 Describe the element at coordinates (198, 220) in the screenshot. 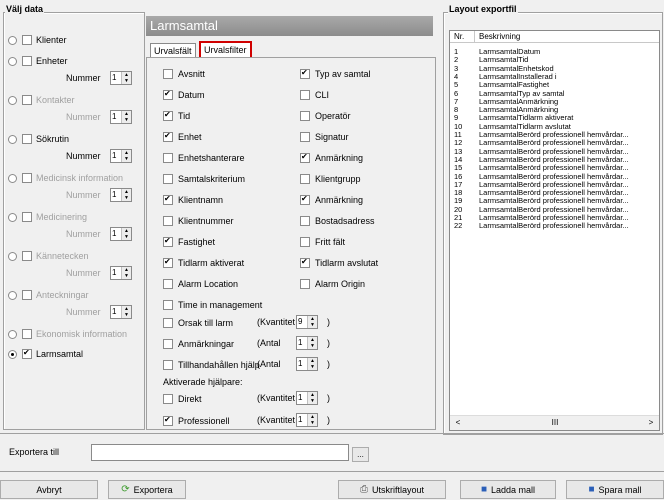

I see `option-left-7: Klientnummer` at that location.